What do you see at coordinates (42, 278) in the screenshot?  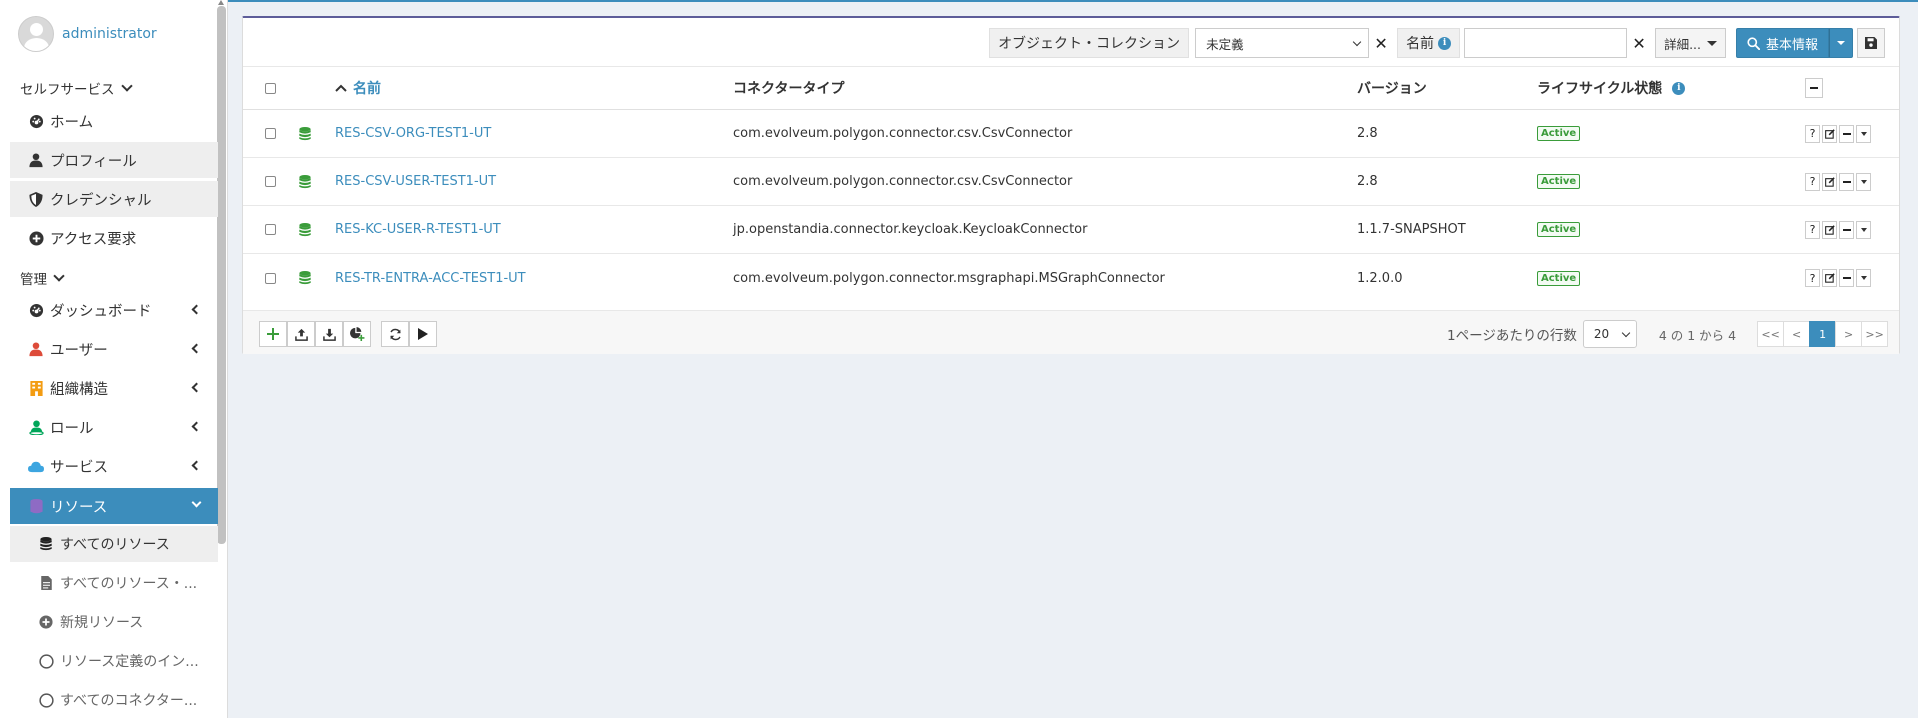 I see `section-admin: 管理` at bounding box center [42, 278].